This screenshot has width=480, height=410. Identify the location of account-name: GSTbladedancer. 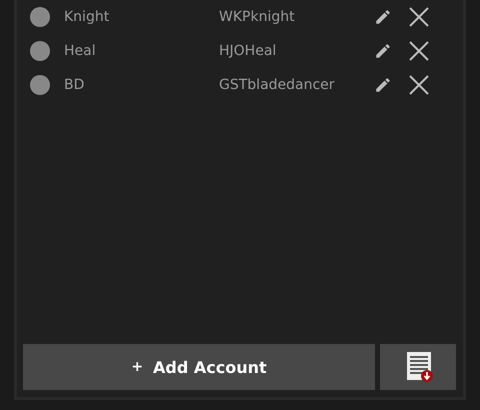
(277, 84).